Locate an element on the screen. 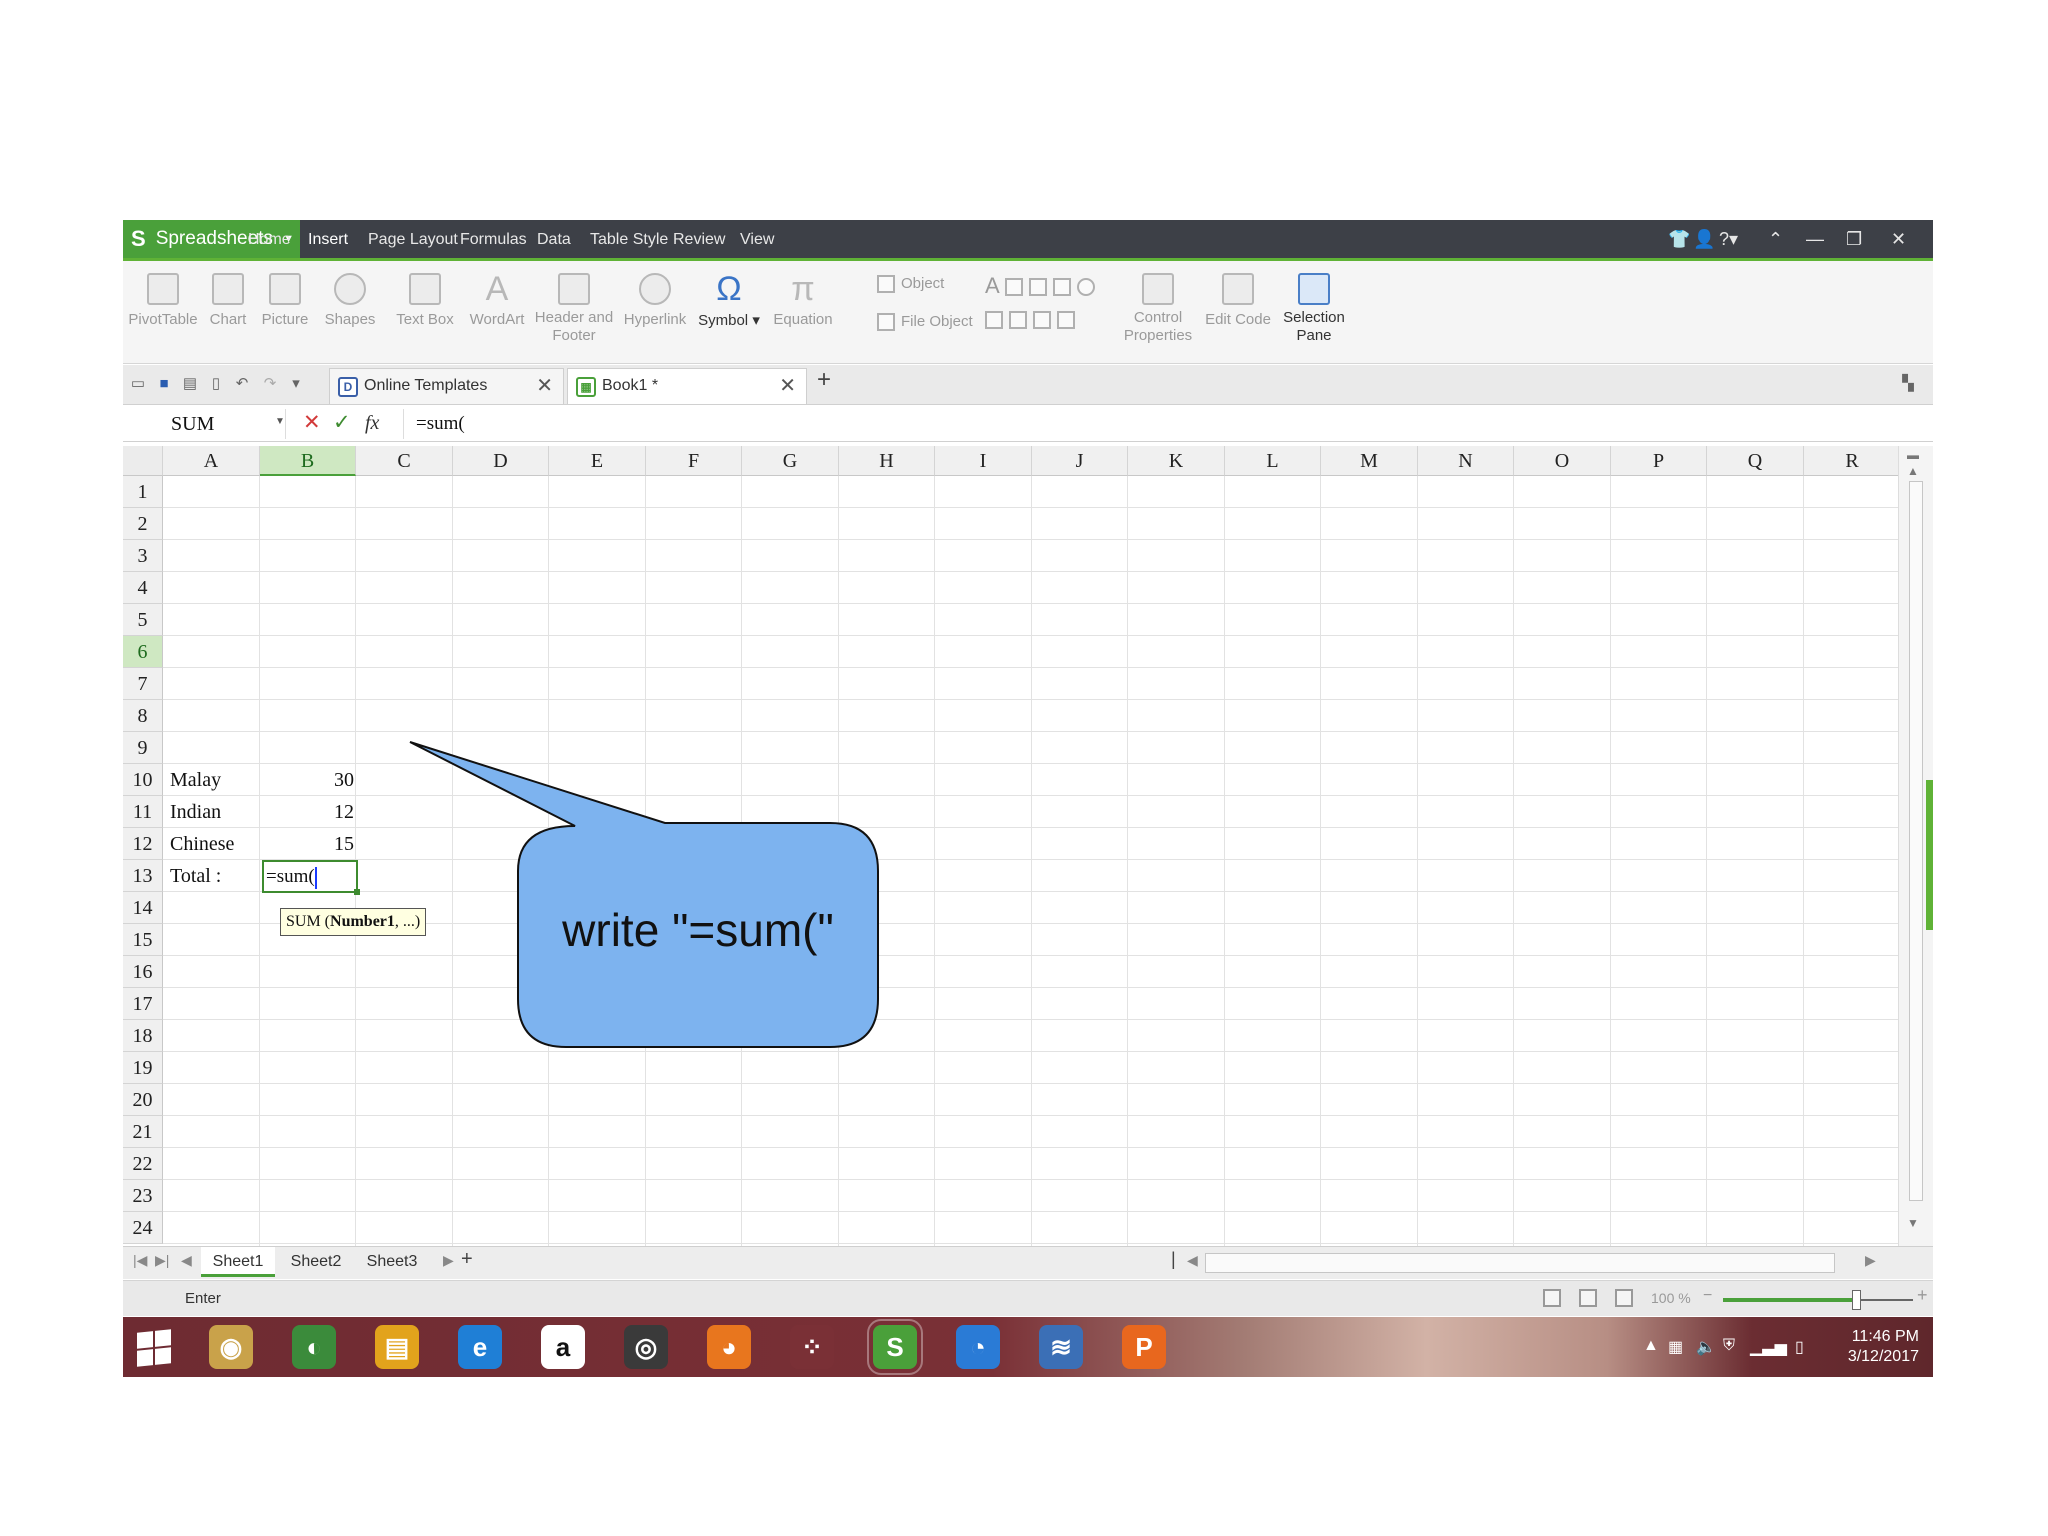 The height and width of the screenshot is (1536, 2048). save-icon: ■ is located at coordinates (164, 384).